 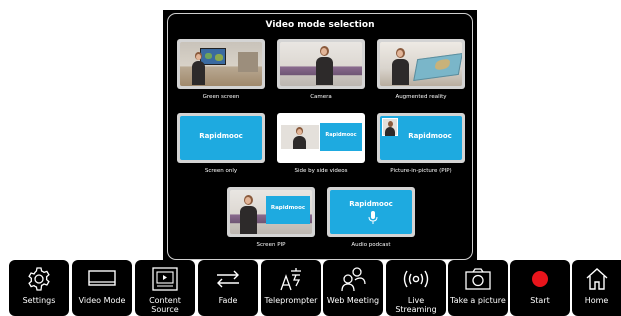 I want to click on teleprompter-button: Teleprompter, so click(x=291, y=288).